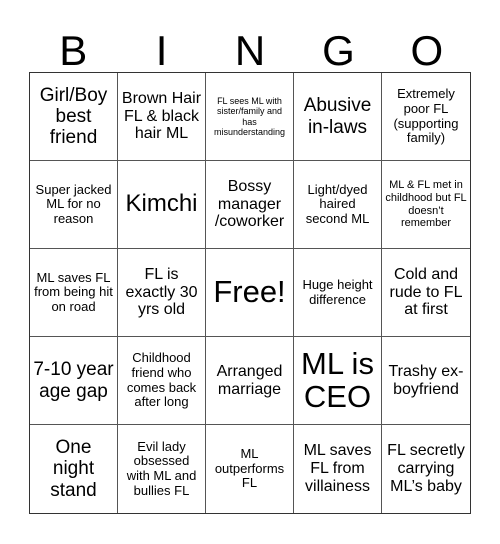 The width and height of the screenshot is (500, 544). I want to click on bingo-cell: ML outperforms FL, so click(250, 469).